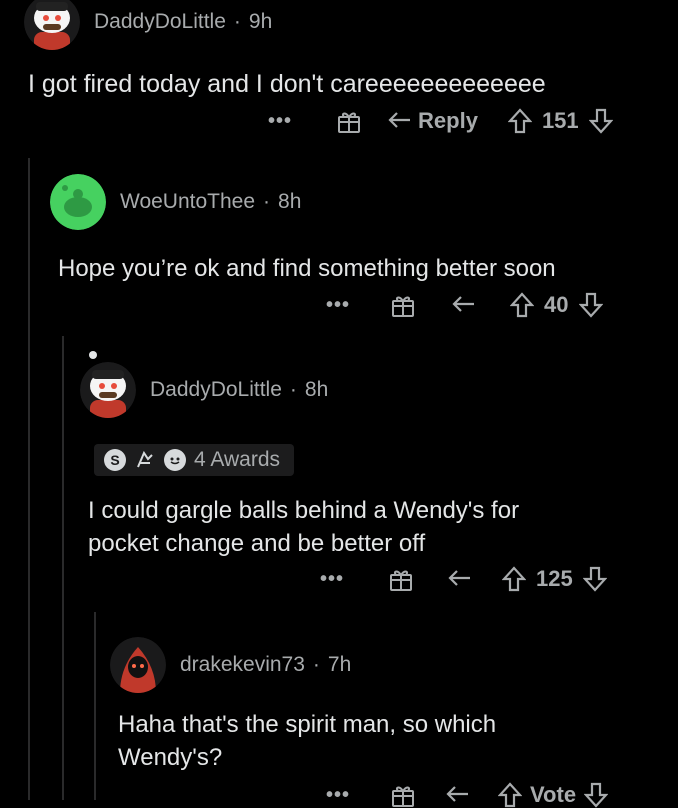  I want to click on awards-badge: S 4 Awards, so click(194, 460).